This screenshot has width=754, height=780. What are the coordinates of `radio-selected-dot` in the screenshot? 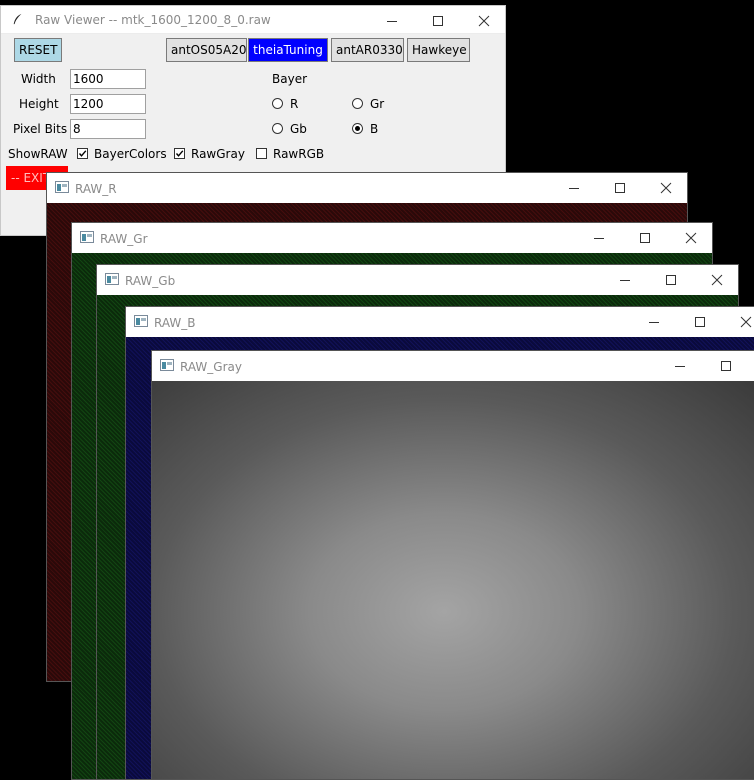 It's located at (357, 128).